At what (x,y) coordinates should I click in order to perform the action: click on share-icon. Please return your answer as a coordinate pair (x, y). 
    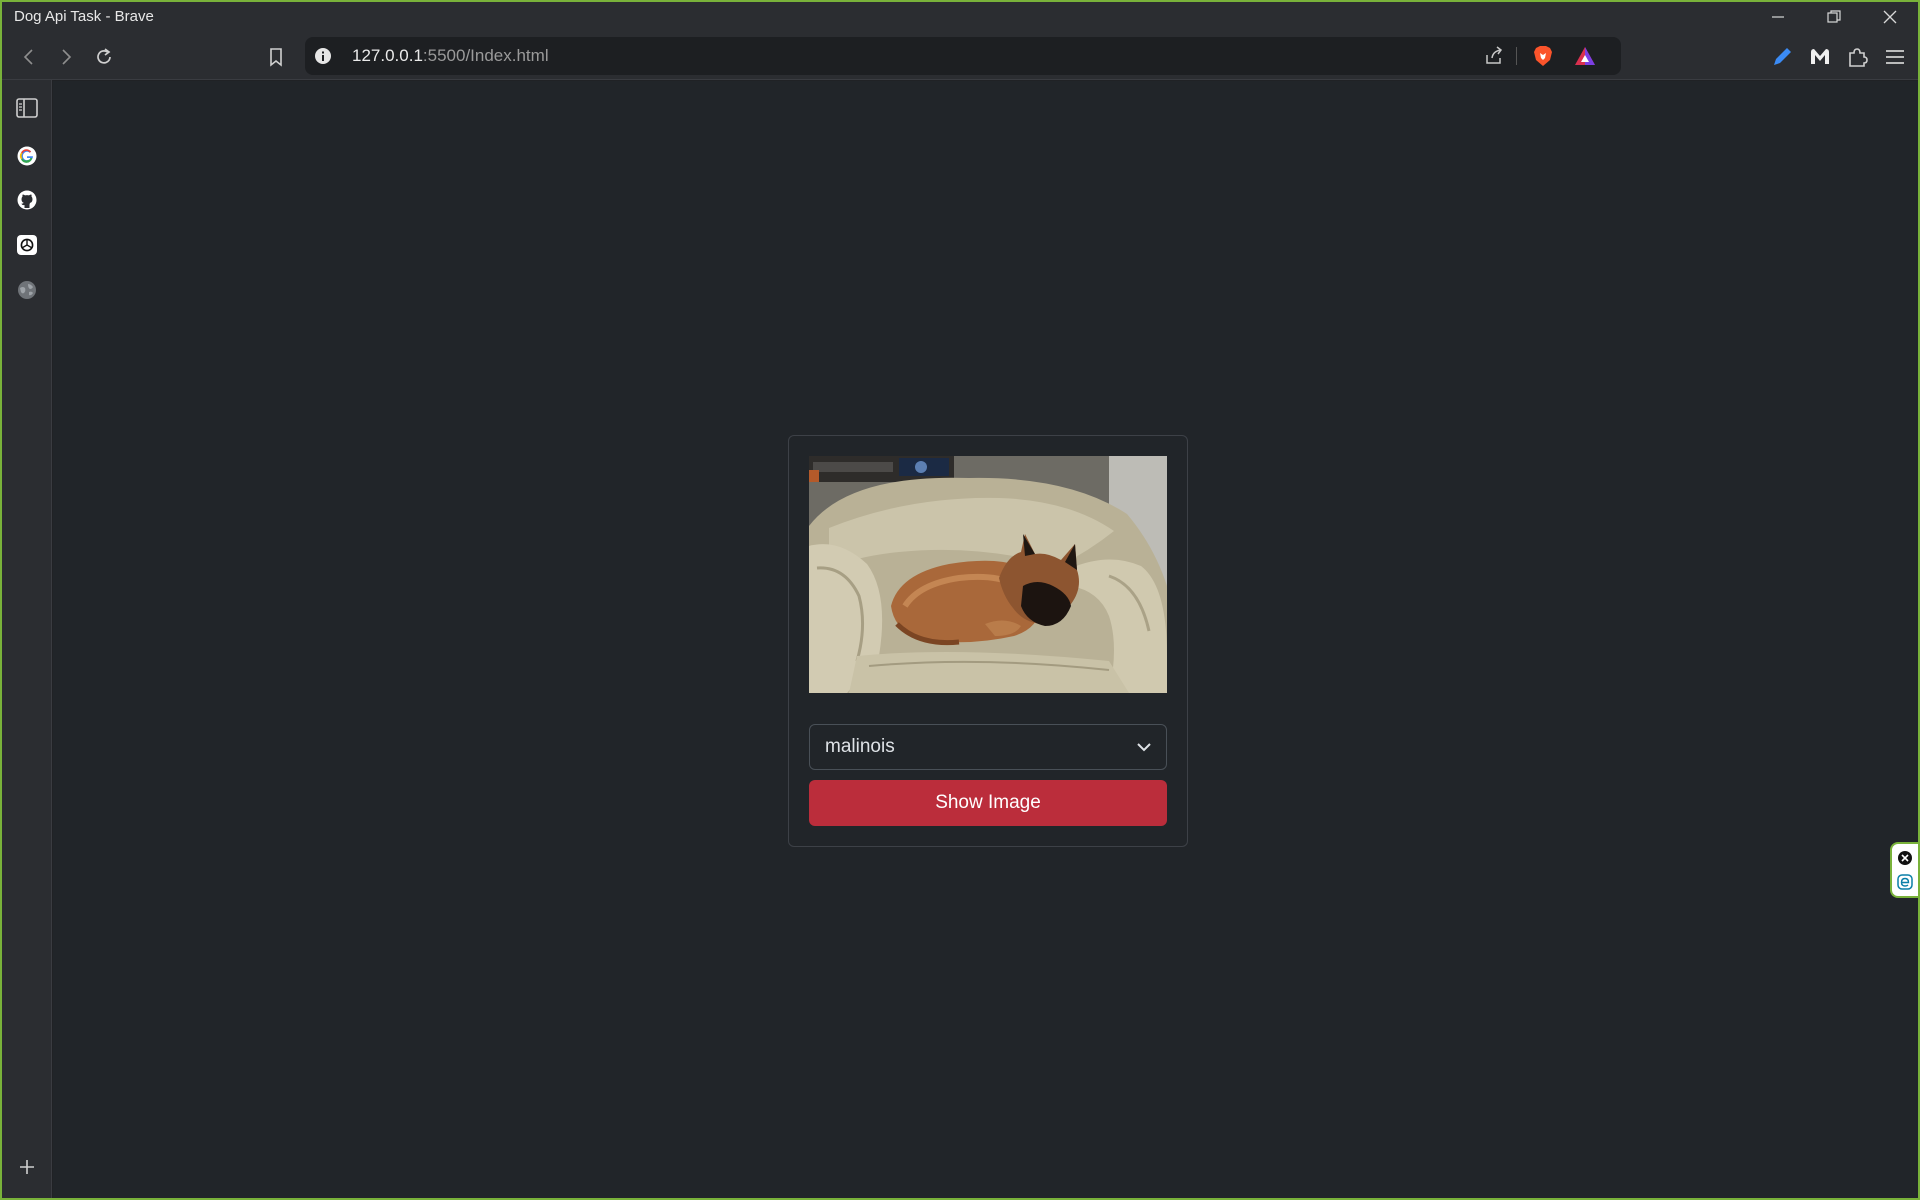
    Looking at the image, I should click on (1494, 55).